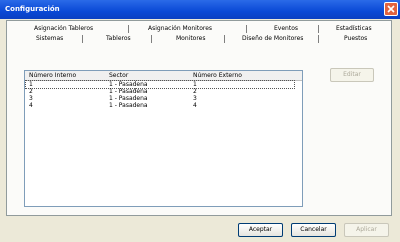  I want to click on accept-button: Aceptar, so click(260, 230).